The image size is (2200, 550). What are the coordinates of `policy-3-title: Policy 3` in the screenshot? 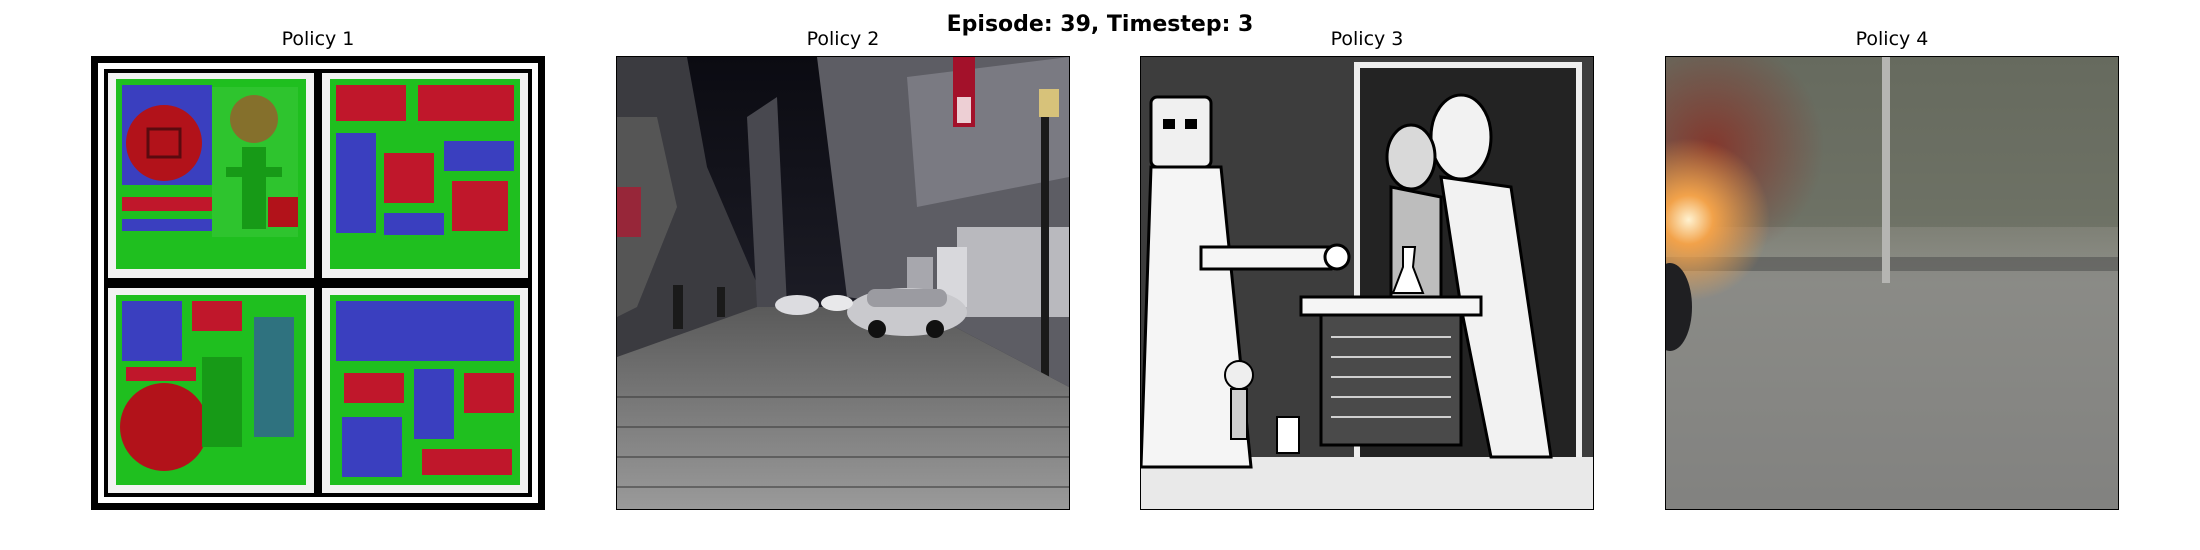 It's located at (1367, 39).